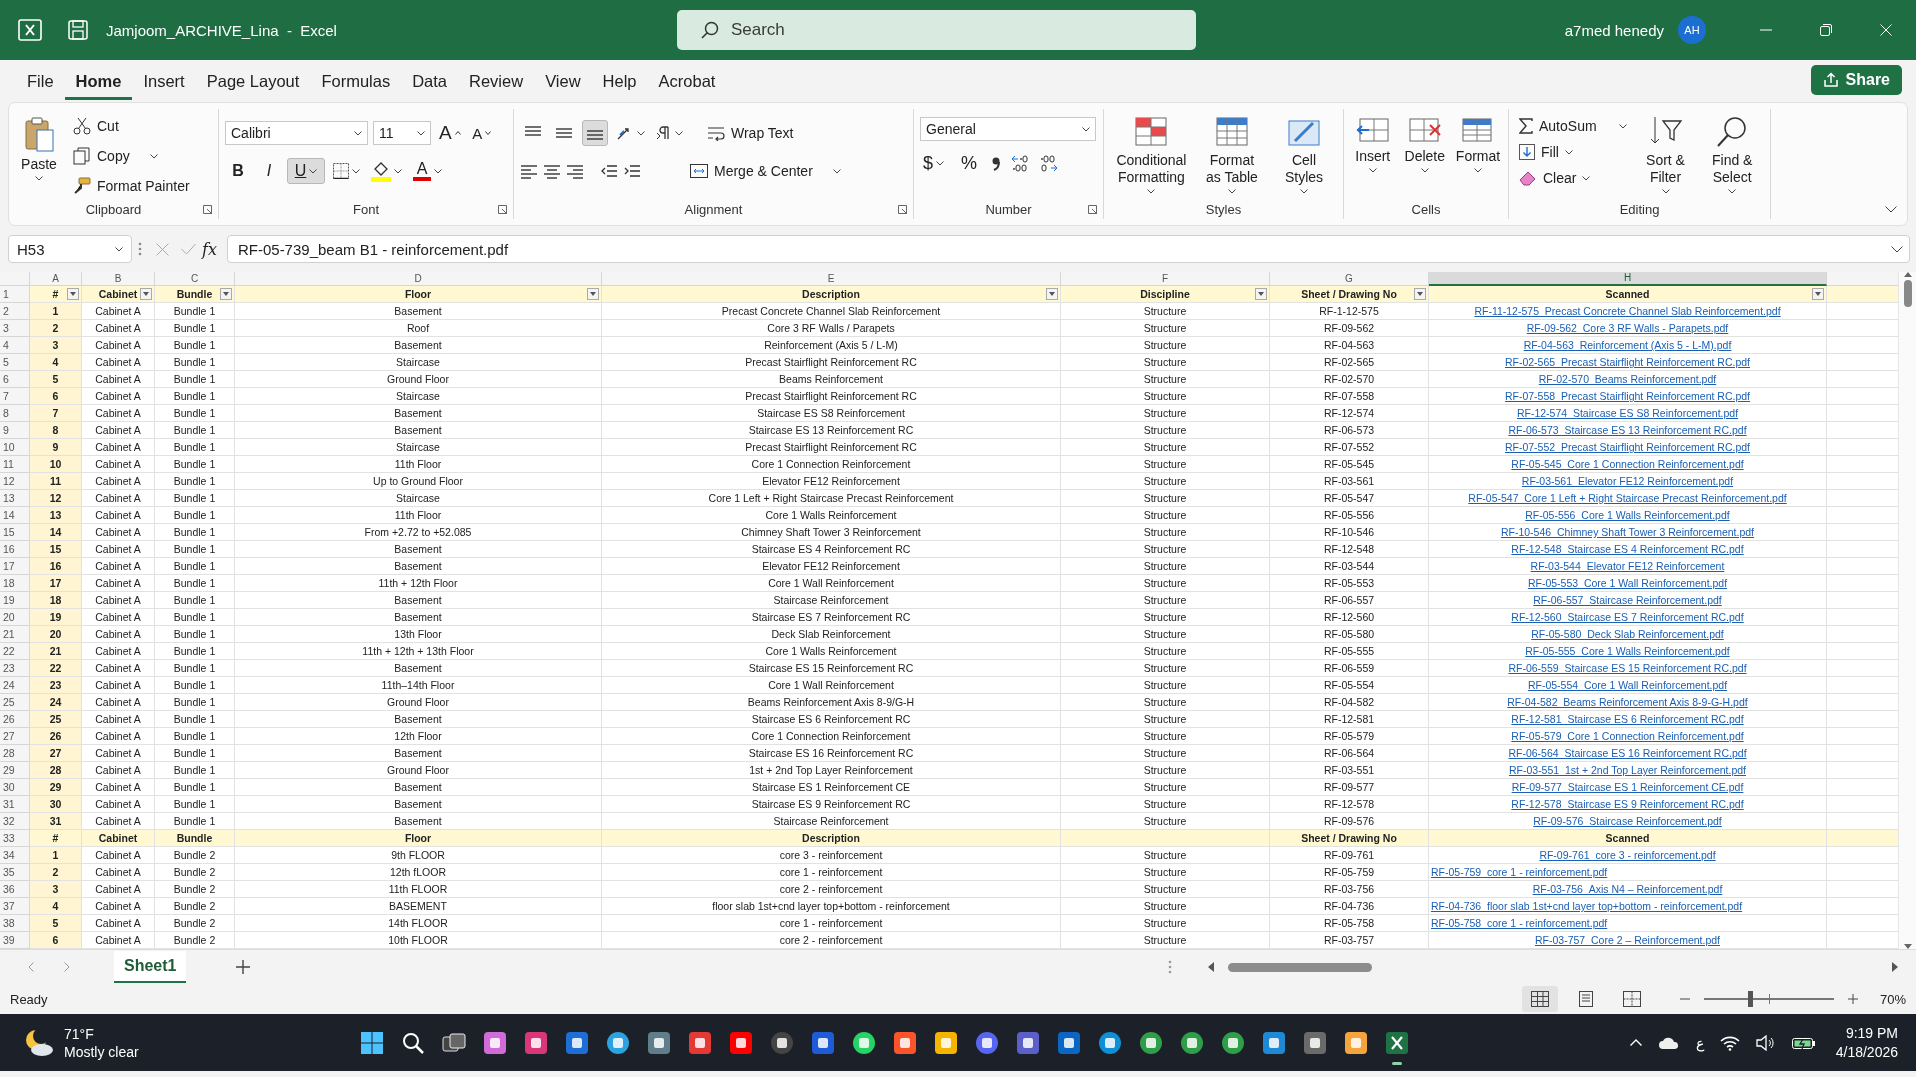  Describe the element at coordinates (936, 30) in the screenshot. I see `search-field: Search` at that location.